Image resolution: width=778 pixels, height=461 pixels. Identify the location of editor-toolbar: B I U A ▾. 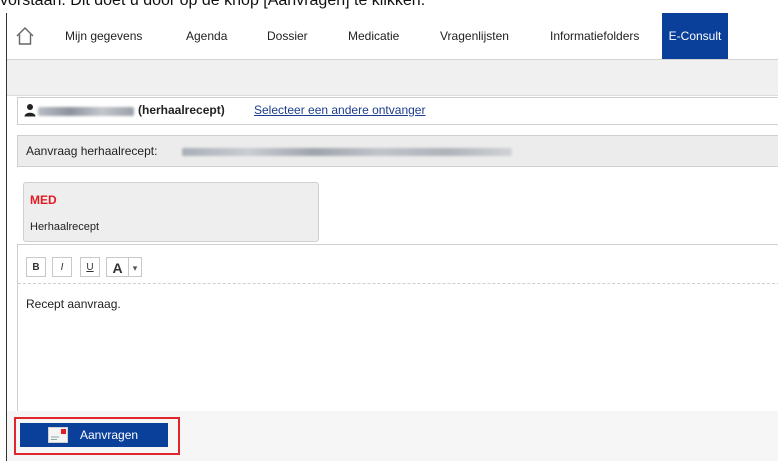
(398, 264).